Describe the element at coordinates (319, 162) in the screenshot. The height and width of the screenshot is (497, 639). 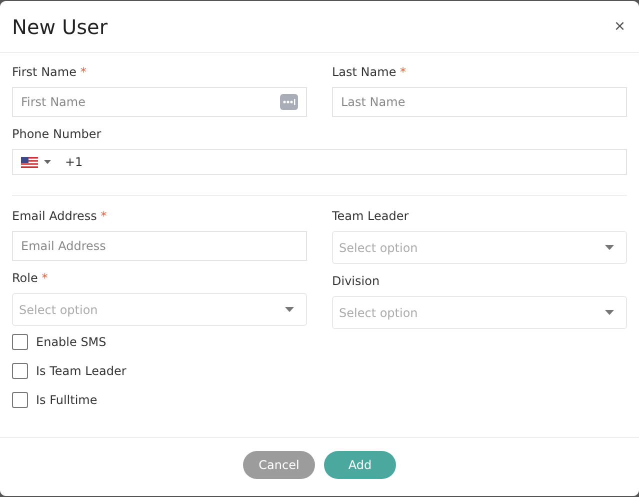
I see `phone-field: +1` at that location.